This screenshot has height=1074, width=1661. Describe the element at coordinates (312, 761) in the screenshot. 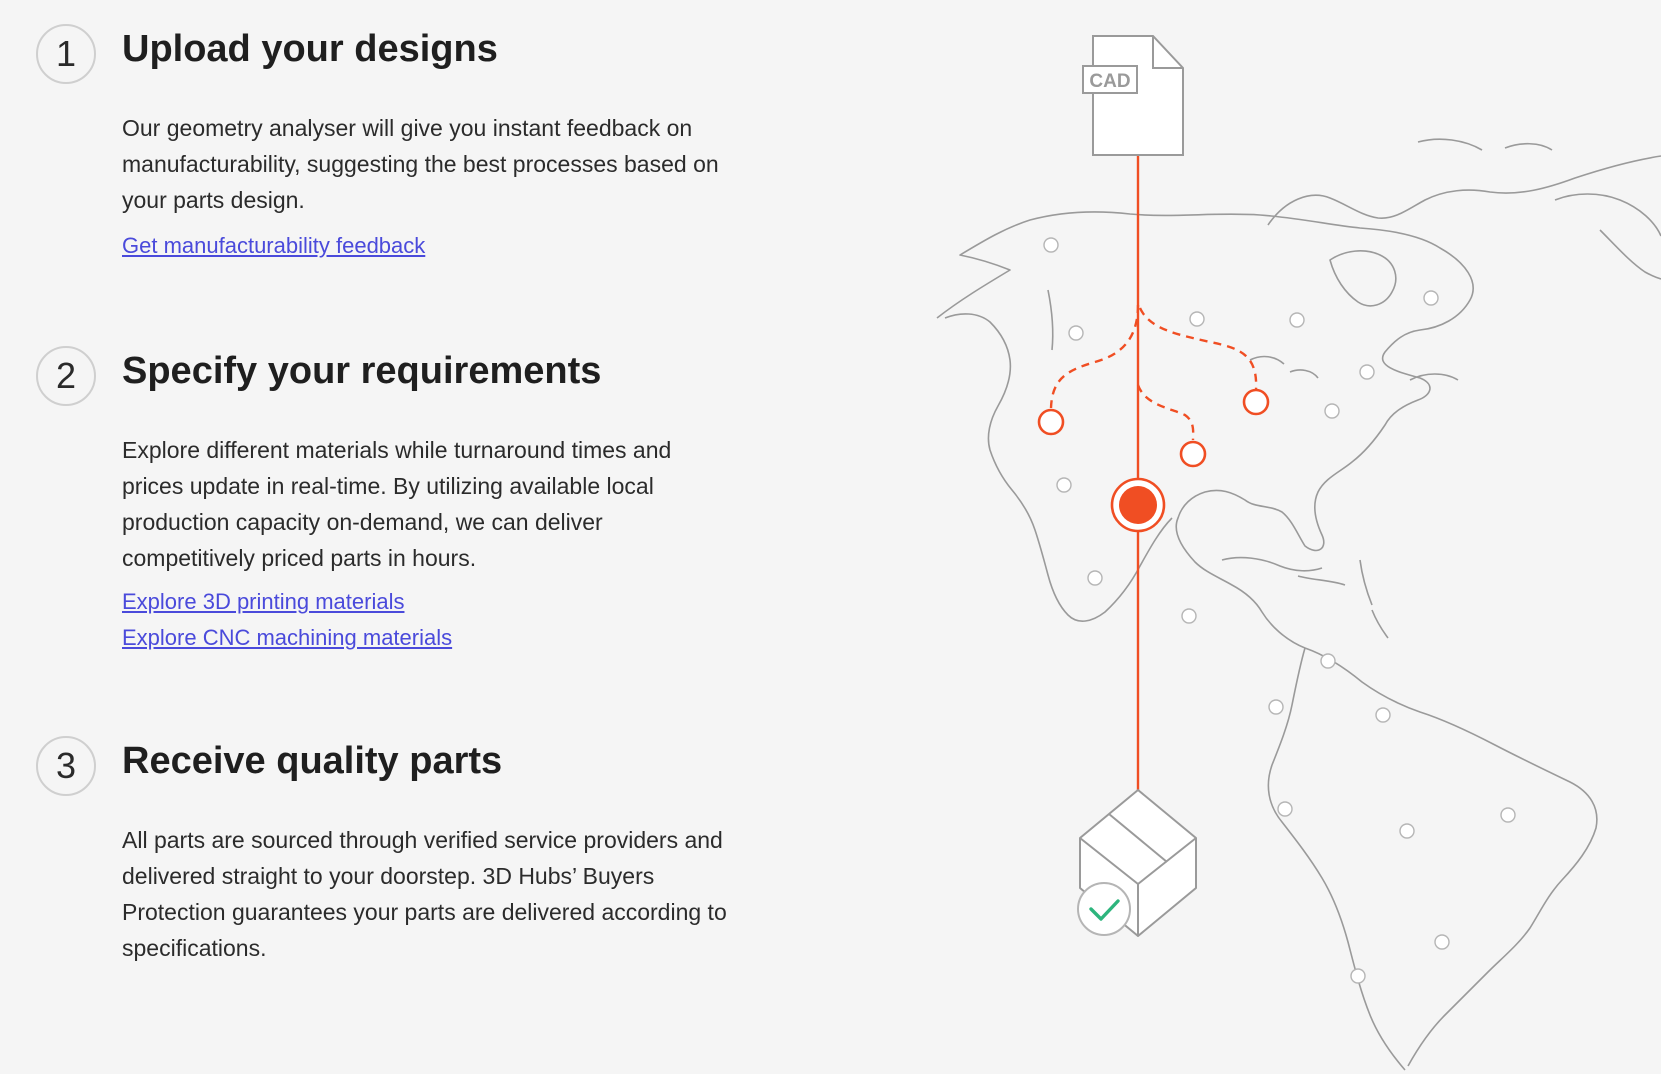

I see `step-title: Receive quality parts` at that location.